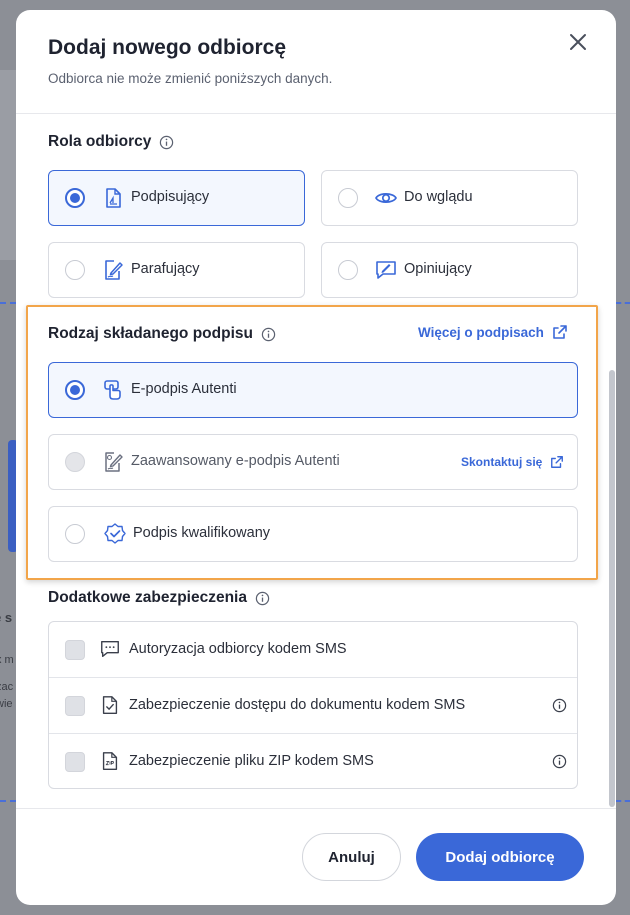 This screenshot has height=915, width=630. I want to click on role-option-parafujacy: Parafujący, so click(176, 270).